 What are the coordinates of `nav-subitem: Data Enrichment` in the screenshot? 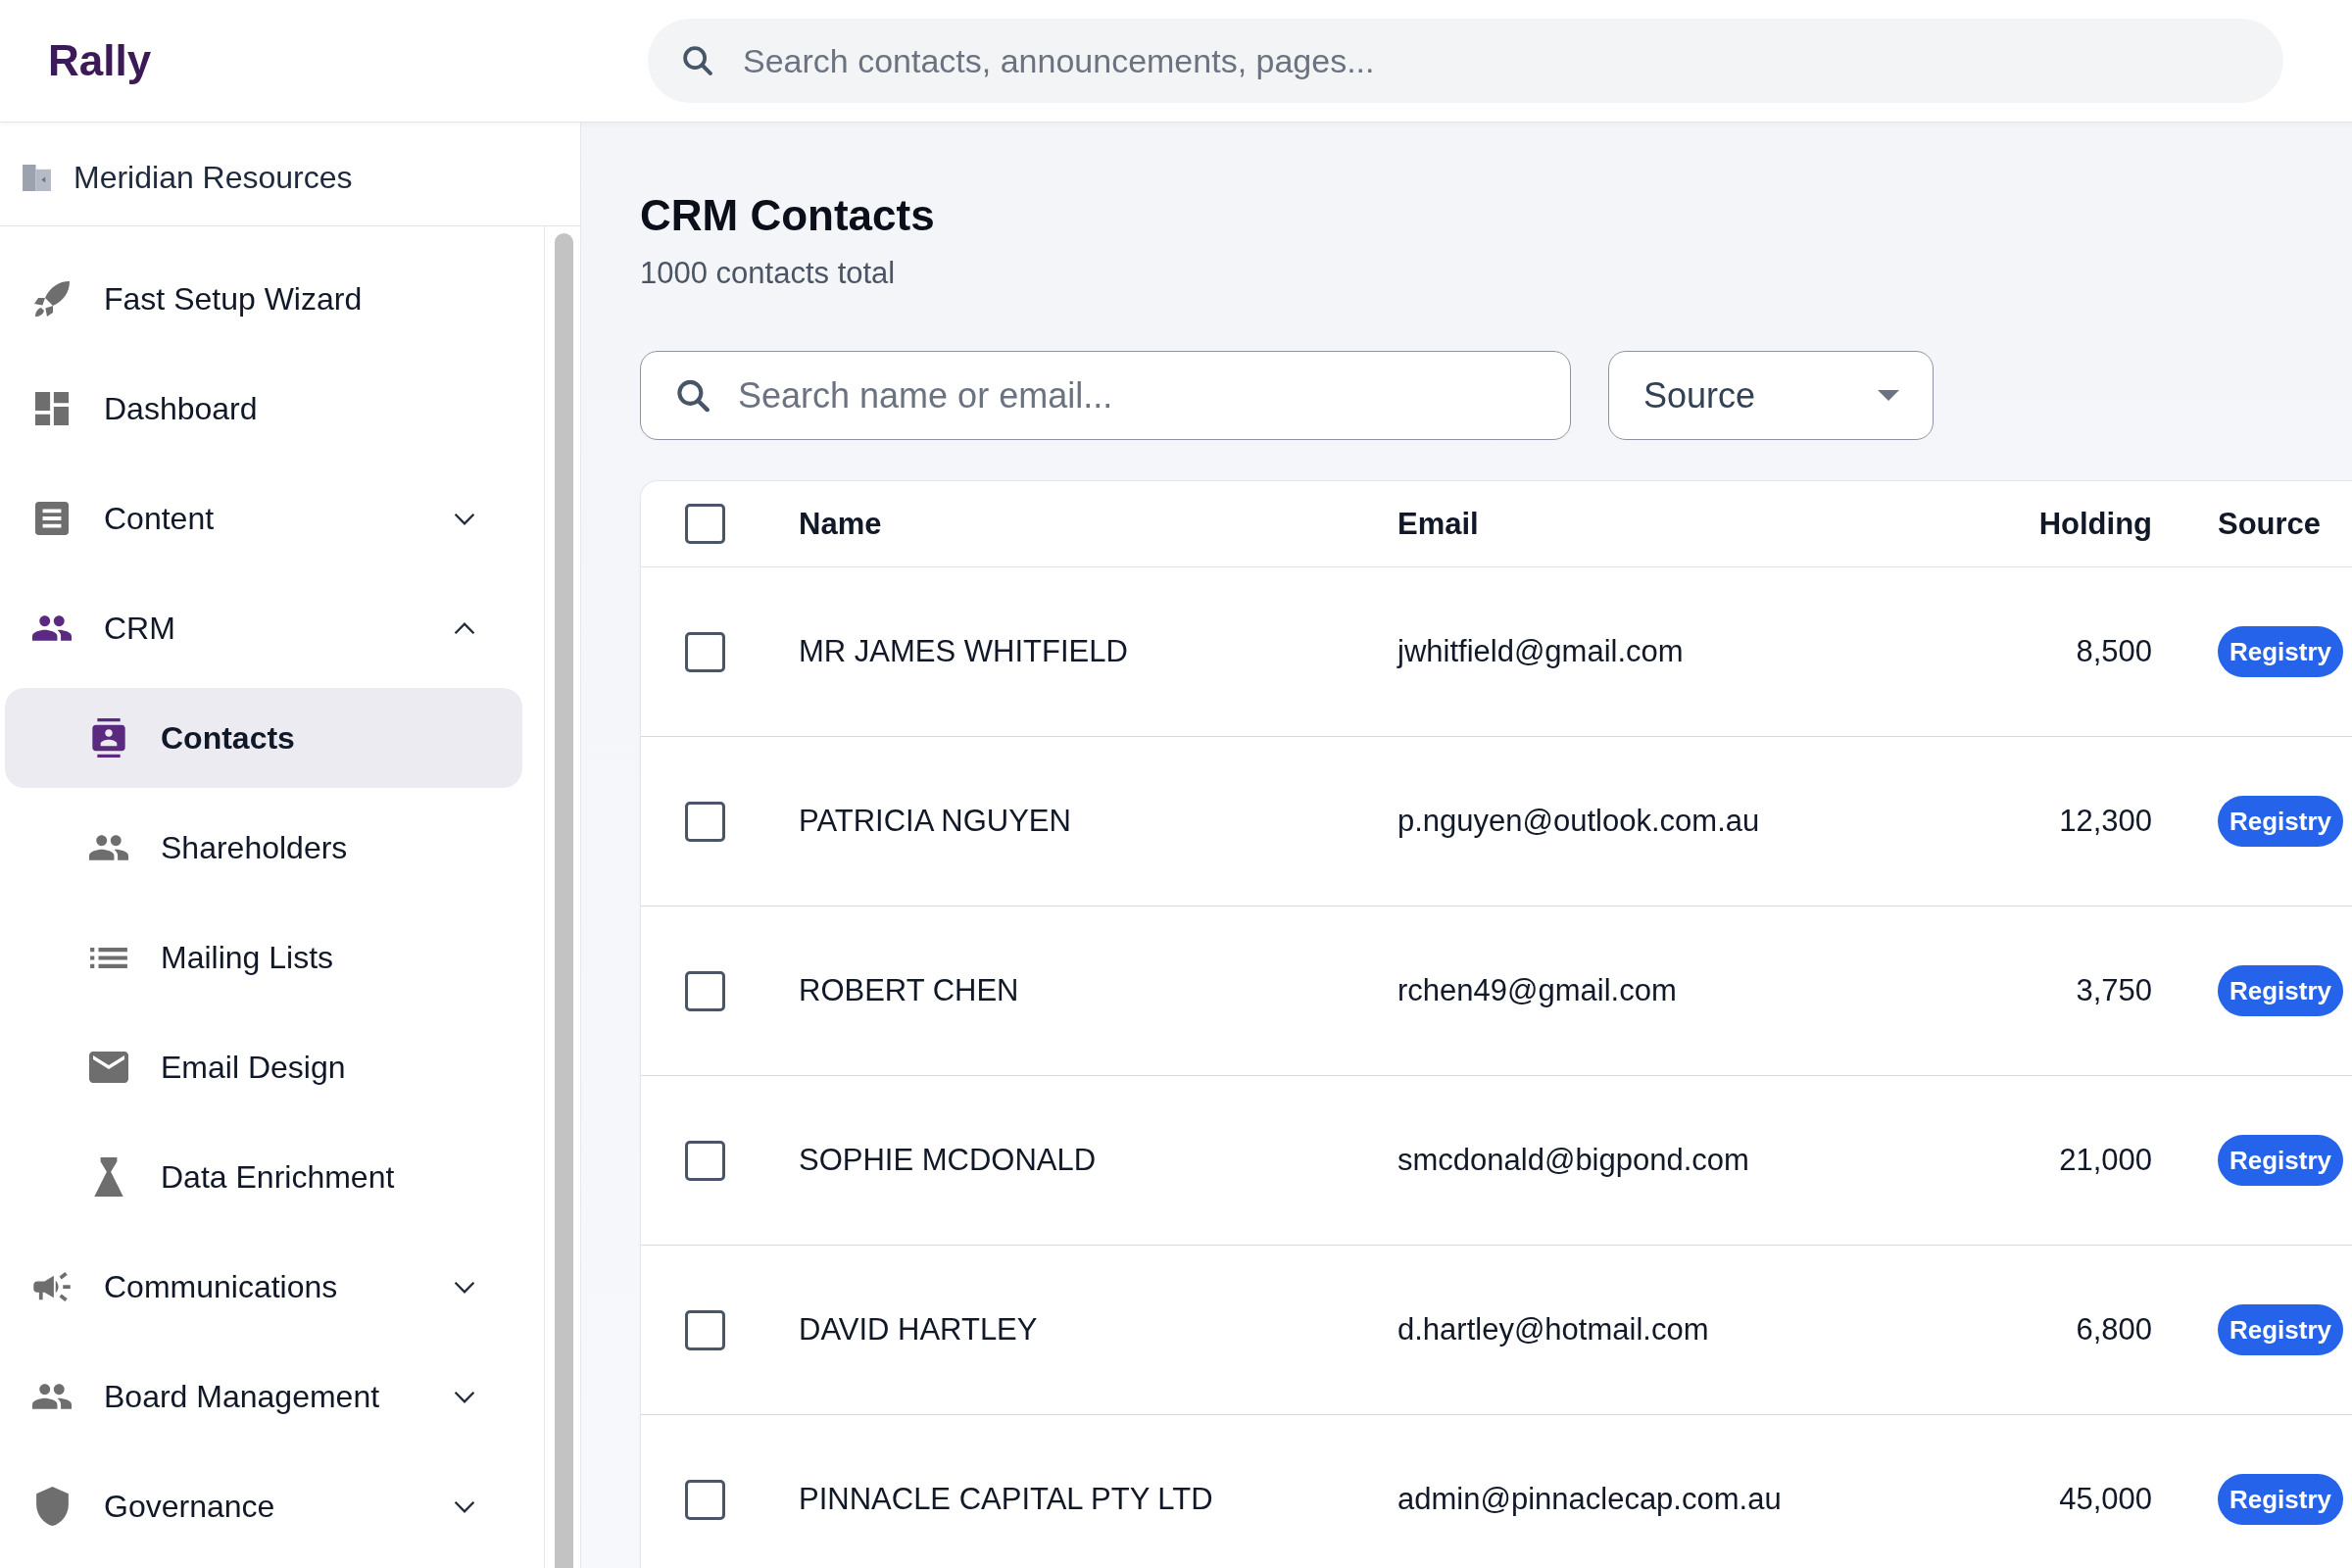 It's located at (263, 1177).